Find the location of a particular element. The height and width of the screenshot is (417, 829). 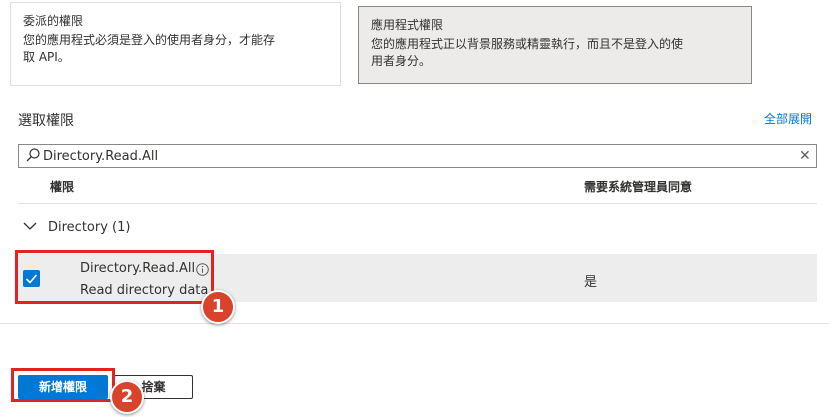

select-permissions-title: 選取權限 is located at coordinates (46, 121).